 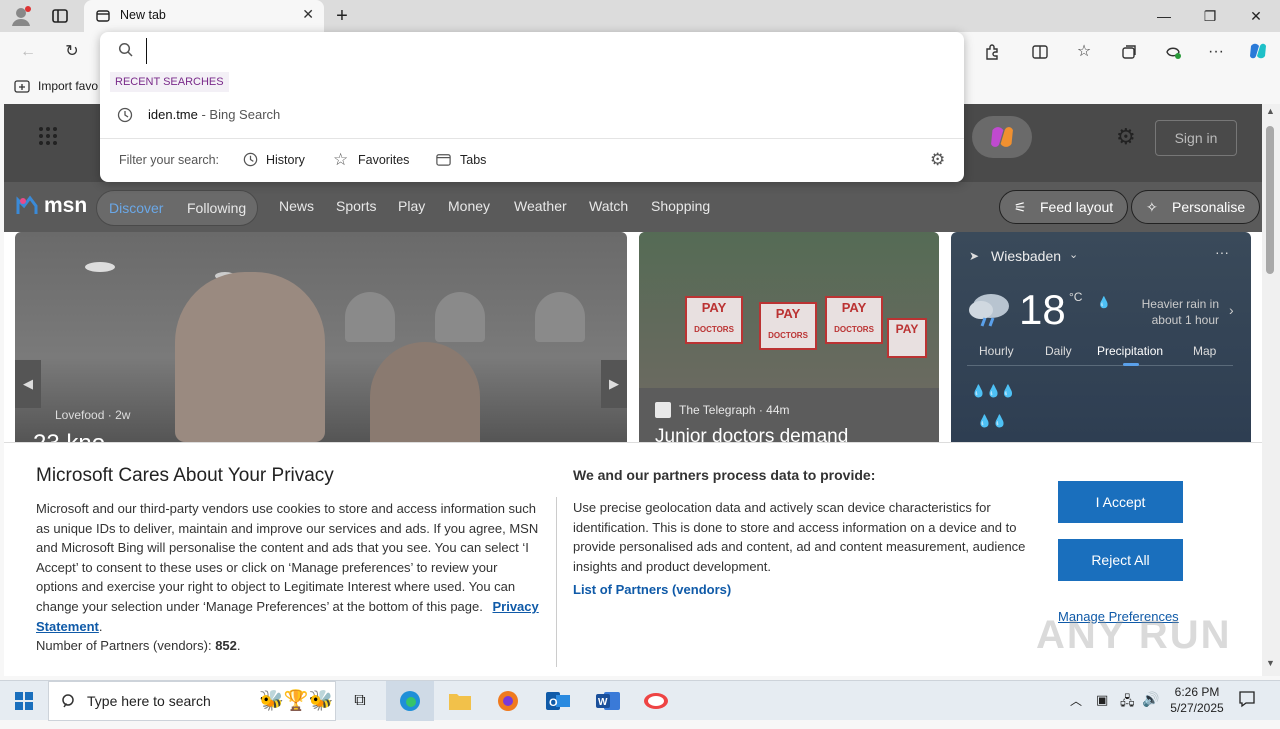 What do you see at coordinates (1126, 137) in the screenshot?
I see `settings-gear-icon: ⚙` at bounding box center [1126, 137].